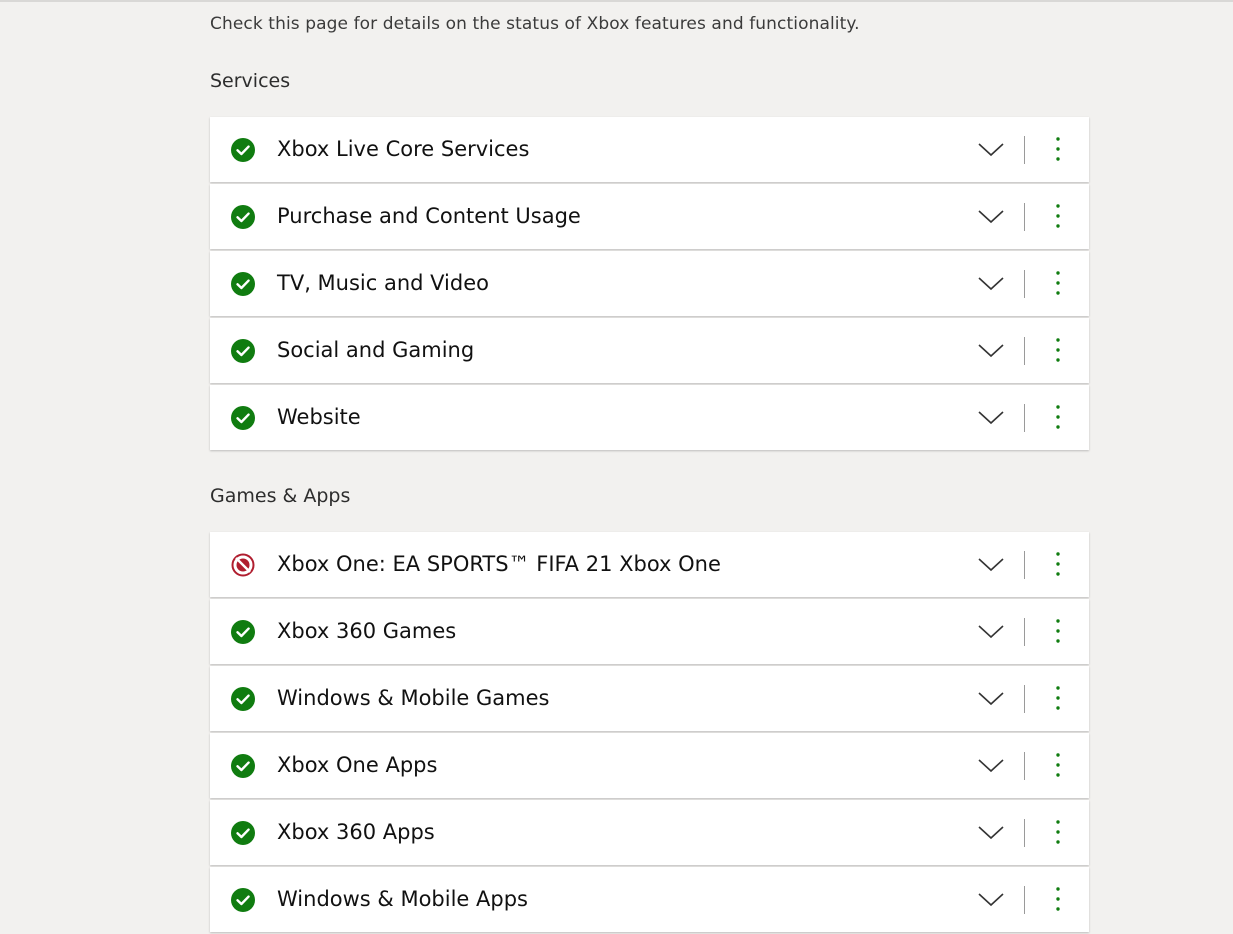 The width and height of the screenshot is (1233, 934). Describe the element at coordinates (376, 350) in the screenshot. I see `service-name: Social and Gaming` at that location.